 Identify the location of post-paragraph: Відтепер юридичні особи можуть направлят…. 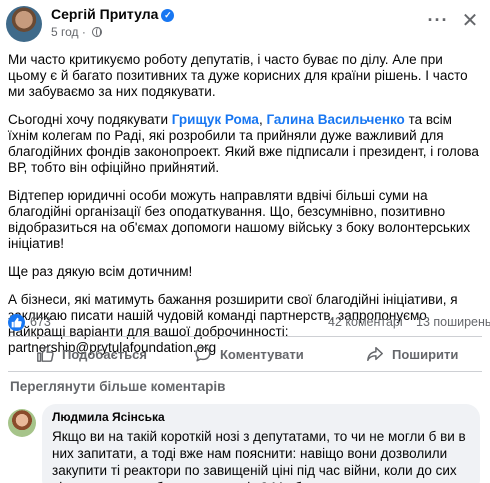
(239, 219).